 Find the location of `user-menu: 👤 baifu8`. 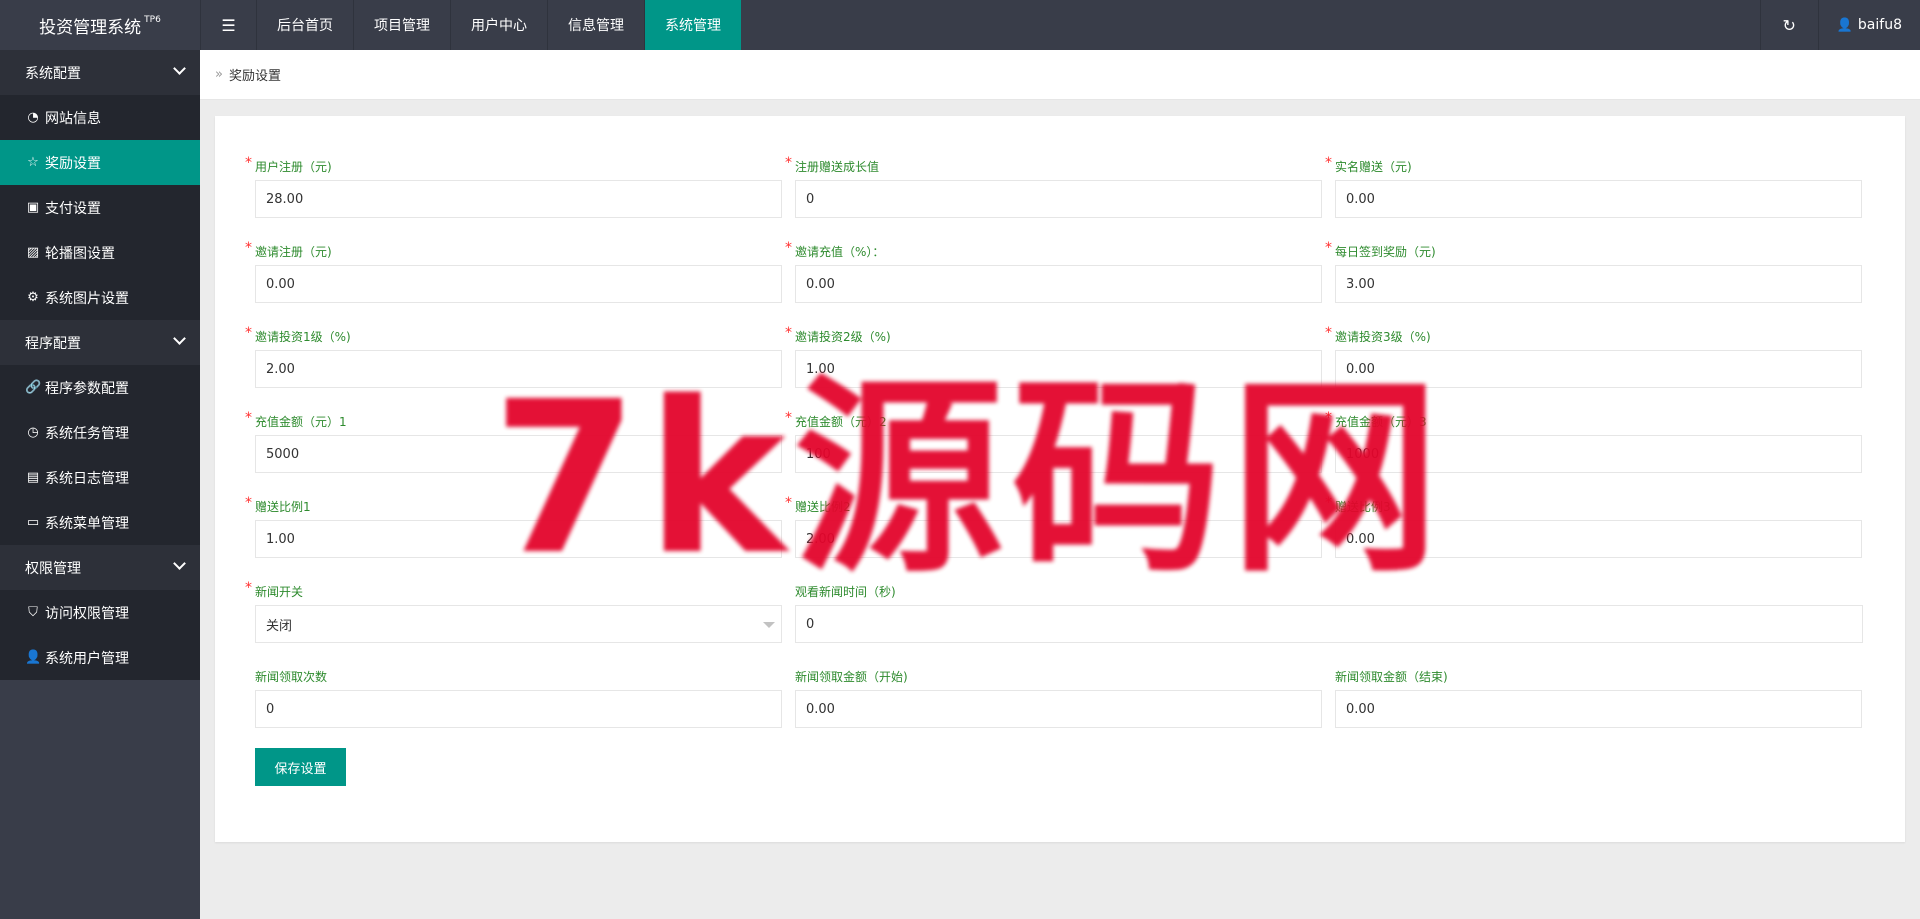

user-menu: 👤 baifu8 is located at coordinates (1868, 25).